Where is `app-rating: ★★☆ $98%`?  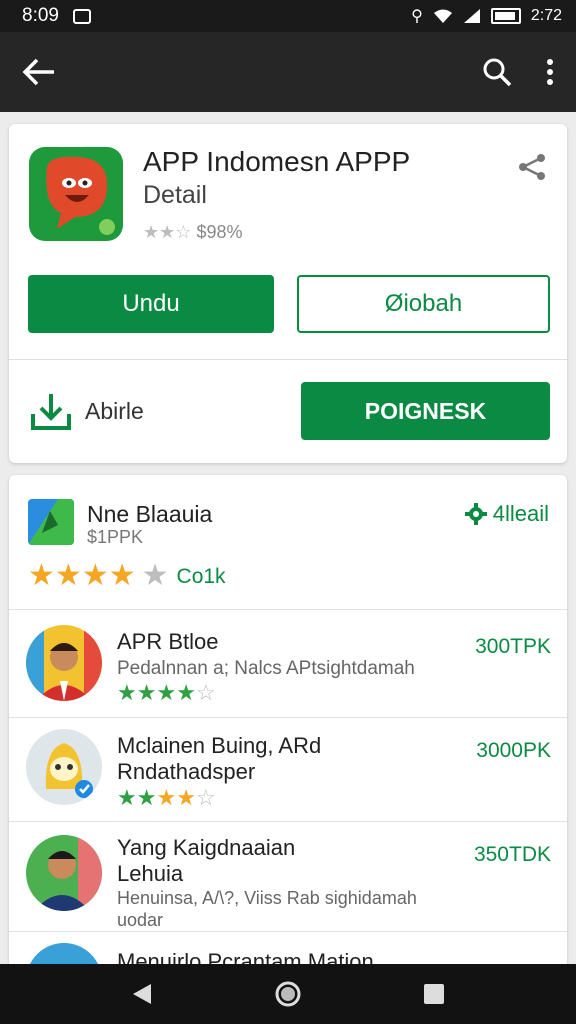 app-rating: ★★☆ $98% is located at coordinates (192, 232).